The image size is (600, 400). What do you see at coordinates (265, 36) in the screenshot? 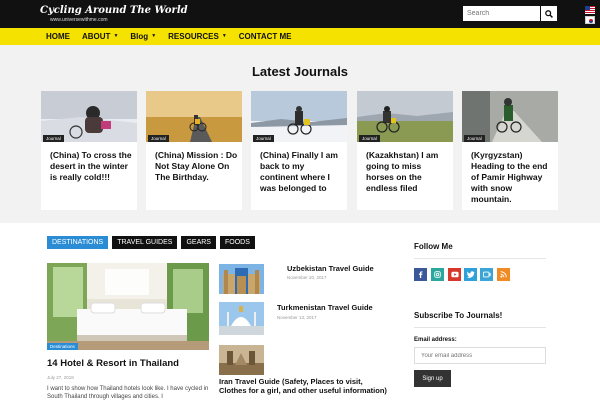
I see `nav-item-contact: CONTACT ME` at bounding box center [265, 36].